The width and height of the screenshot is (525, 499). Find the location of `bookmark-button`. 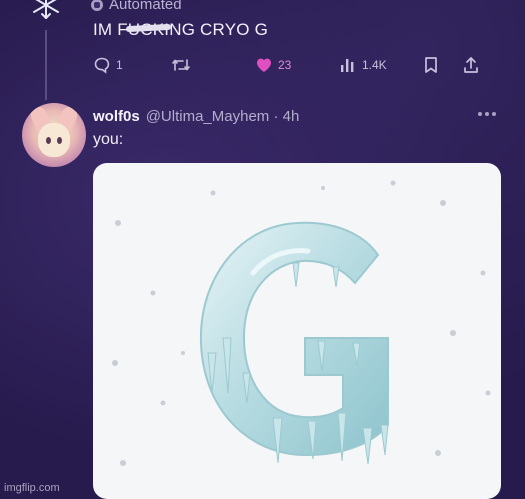

bookmark-button is located at coordinates (443, 65).